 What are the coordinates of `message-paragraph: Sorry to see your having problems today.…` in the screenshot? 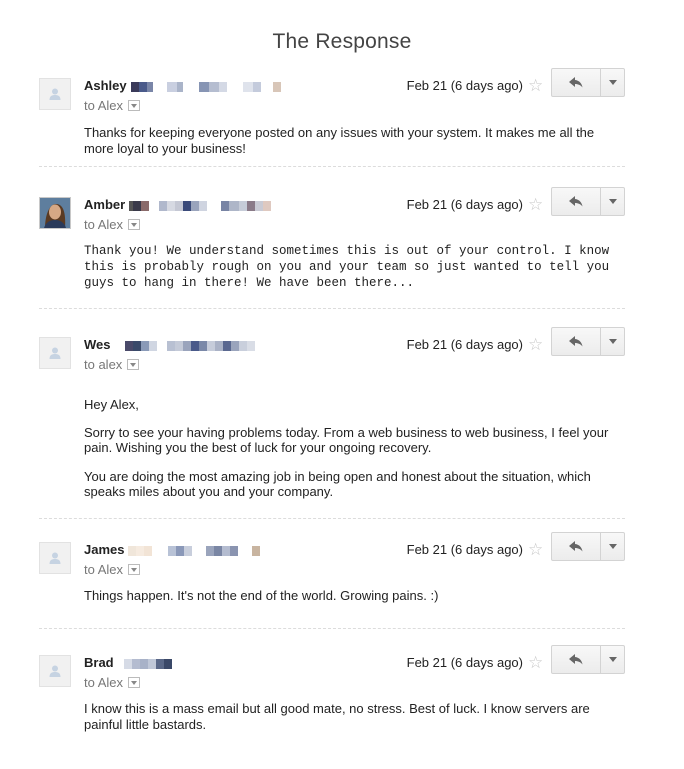 It's located at (346, 440).